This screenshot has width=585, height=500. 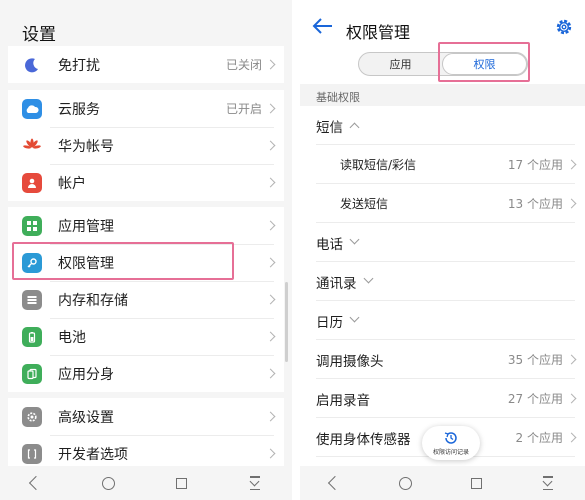 What do you see at coordinates (72, 183) in the screenshot?
I see `settings-item-label: 帐户` at bounding box center [72, 183].